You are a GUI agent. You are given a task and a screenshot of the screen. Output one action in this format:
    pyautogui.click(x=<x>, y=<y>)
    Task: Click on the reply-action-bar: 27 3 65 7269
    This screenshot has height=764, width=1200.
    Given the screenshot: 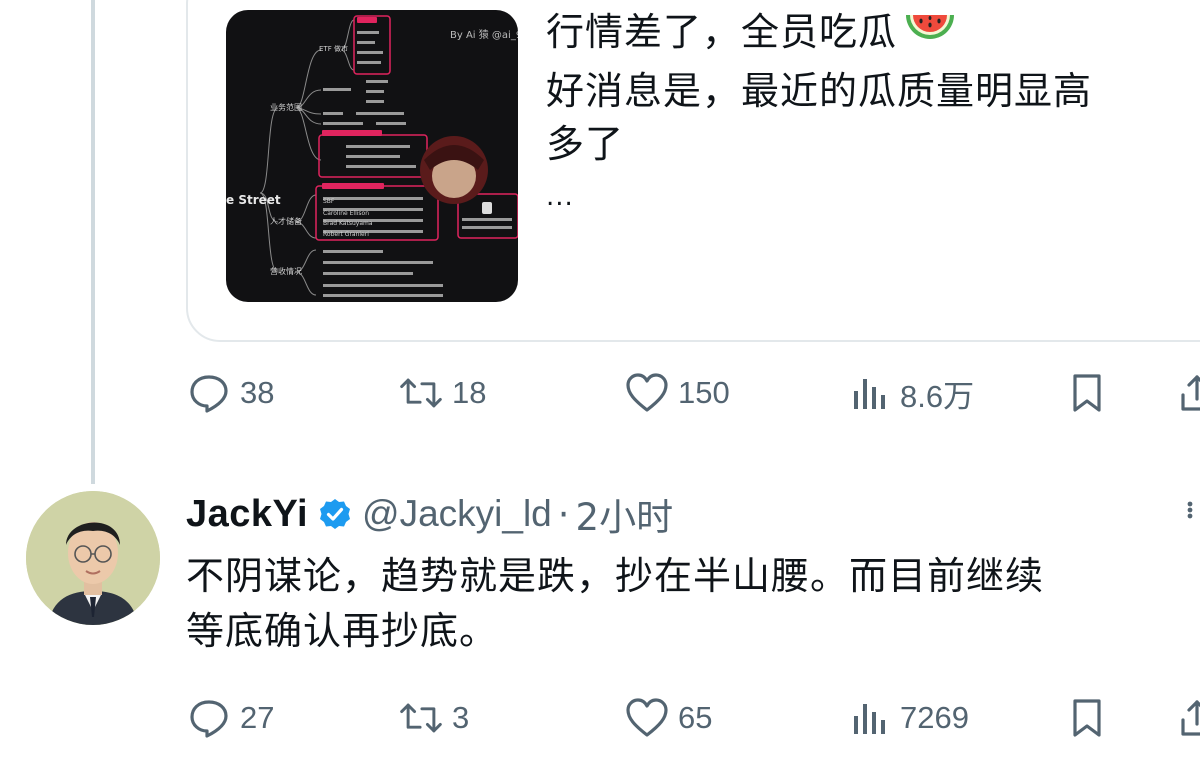 What is the action you would take?
    pyautogui.click(x=693, y=718)
    